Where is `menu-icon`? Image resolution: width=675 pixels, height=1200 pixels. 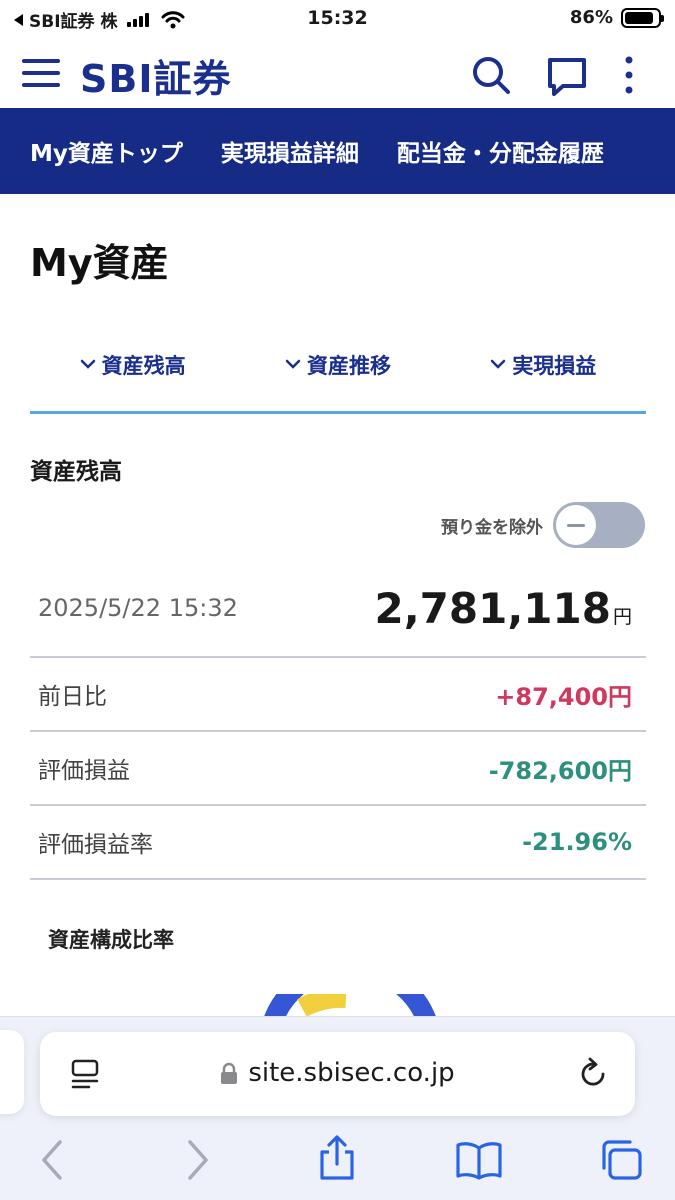
menu-icon is located at coordinates (41, 73).